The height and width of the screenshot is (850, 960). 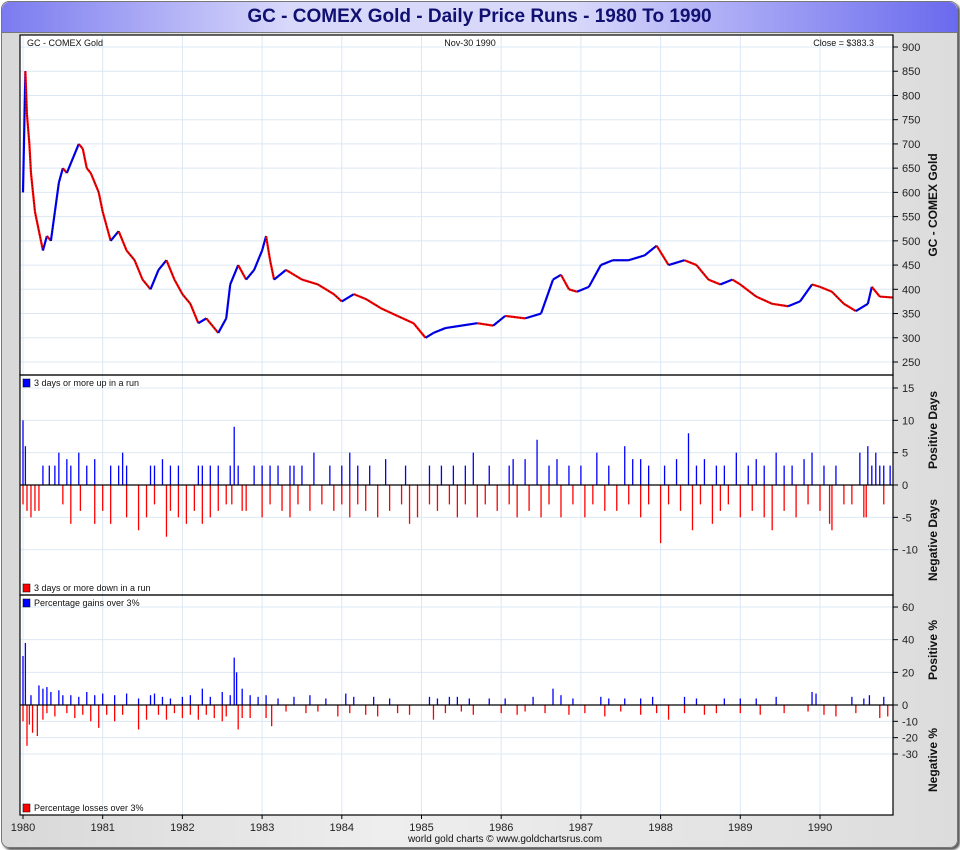 I want to click on x-tick-label: 1985, so click(x=421, y=828).